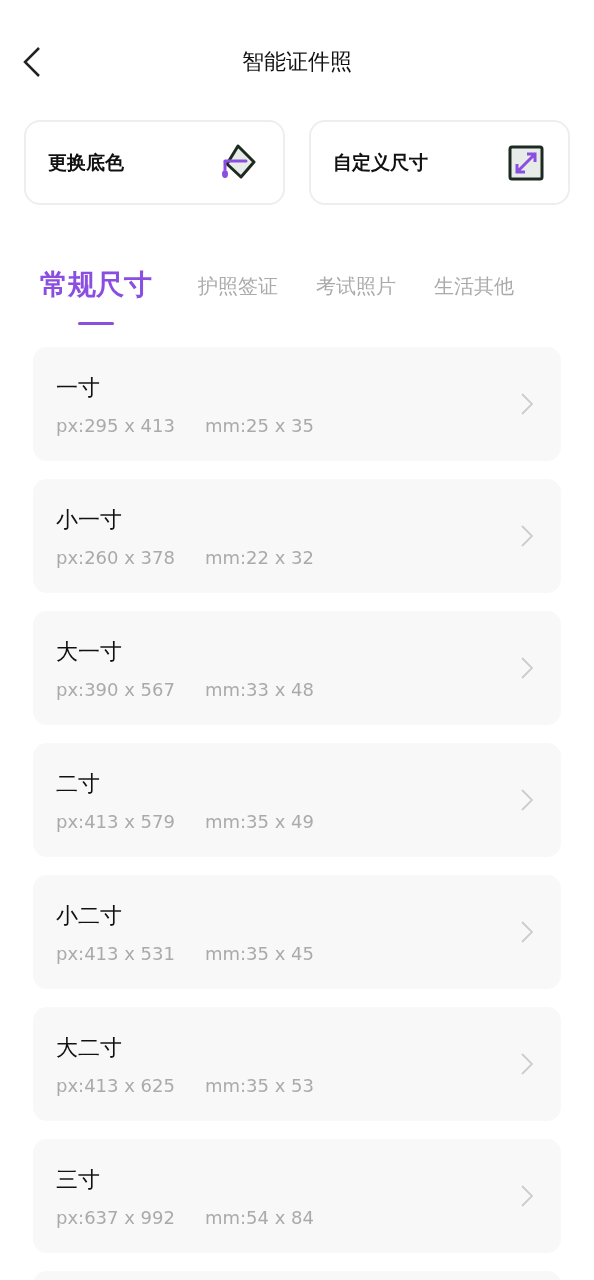  Describe the element at coordinates (115, 1217) in the screenshot. I see `pixel-size: px:637 x 992` at that location.